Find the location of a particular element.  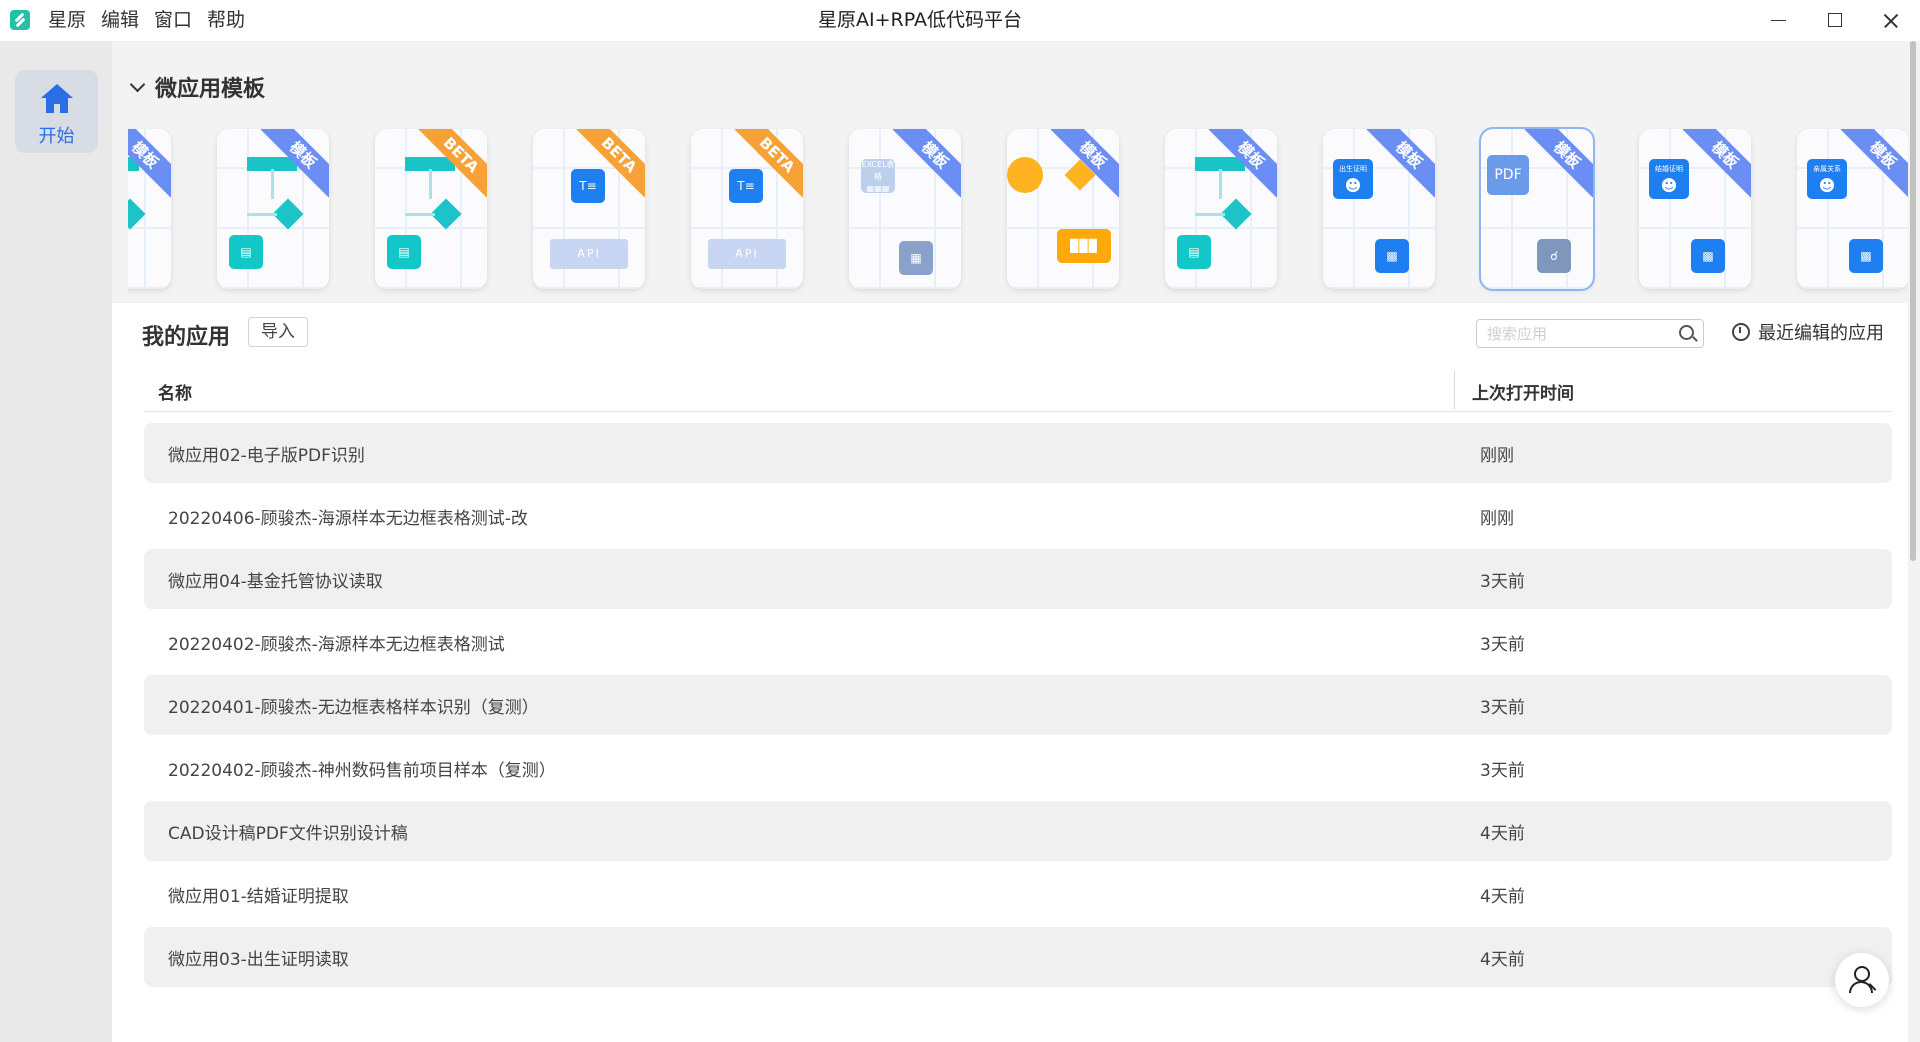

minimize-button is located at coordinates (1779, 20).